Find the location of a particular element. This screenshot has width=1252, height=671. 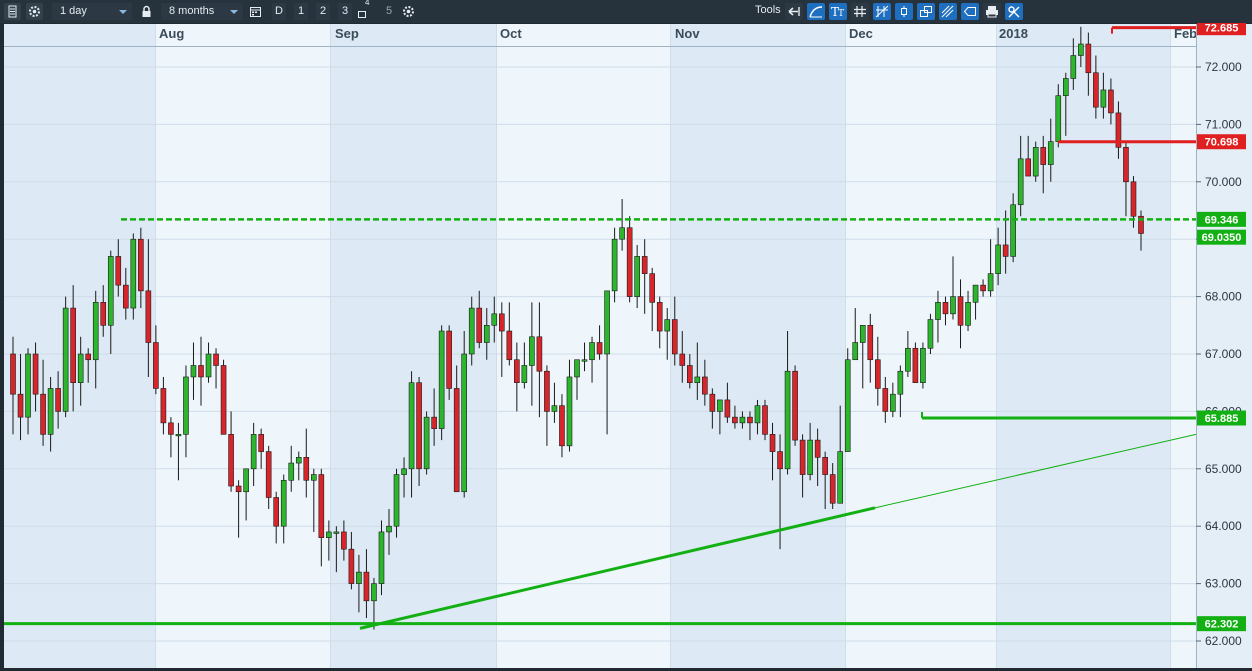

label-icon is located at coordinates (970, 11).